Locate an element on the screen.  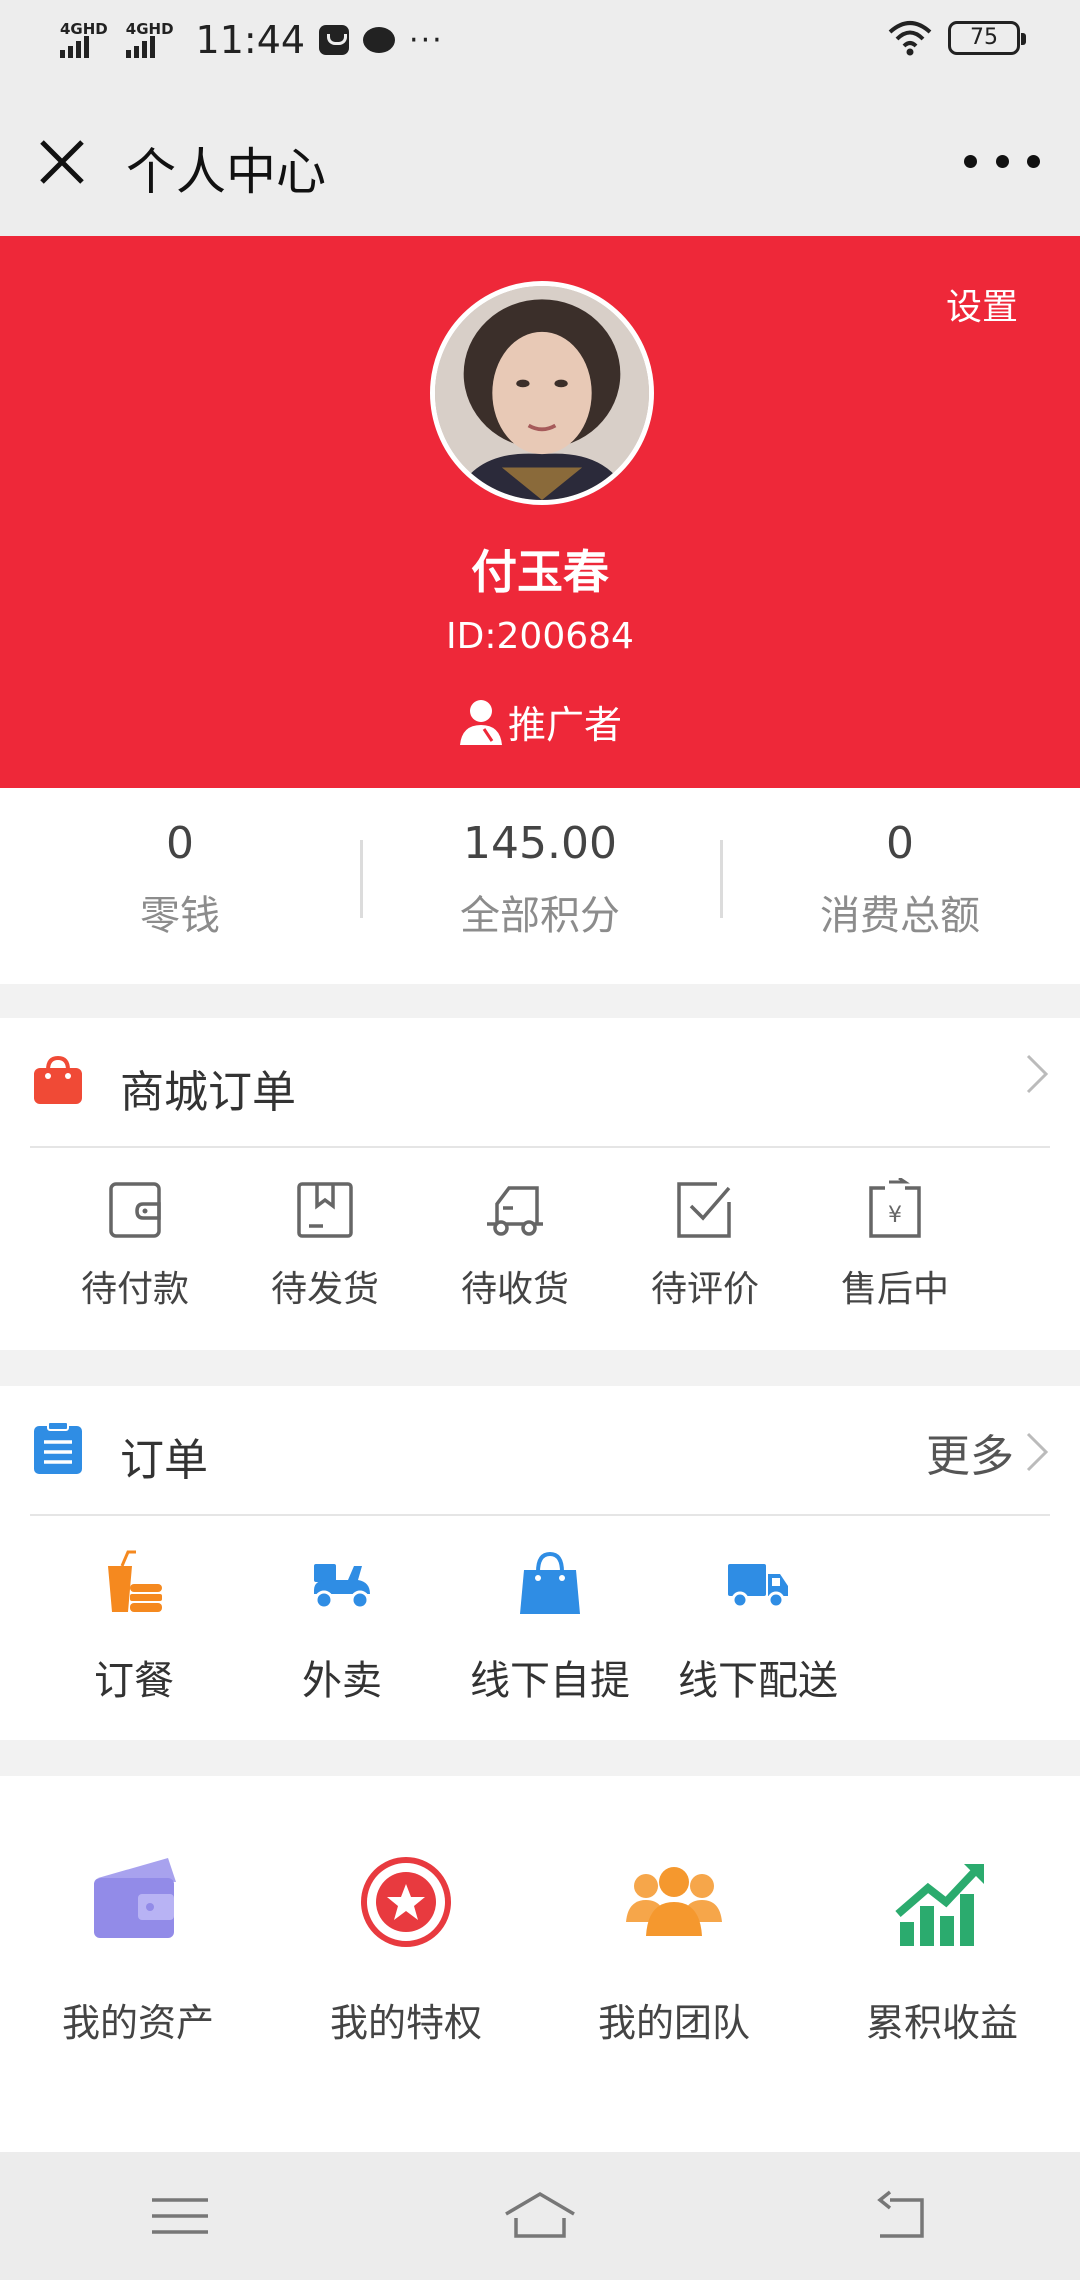
stat-points: 145.00 全部积分 is located at coordinates (540, 886).